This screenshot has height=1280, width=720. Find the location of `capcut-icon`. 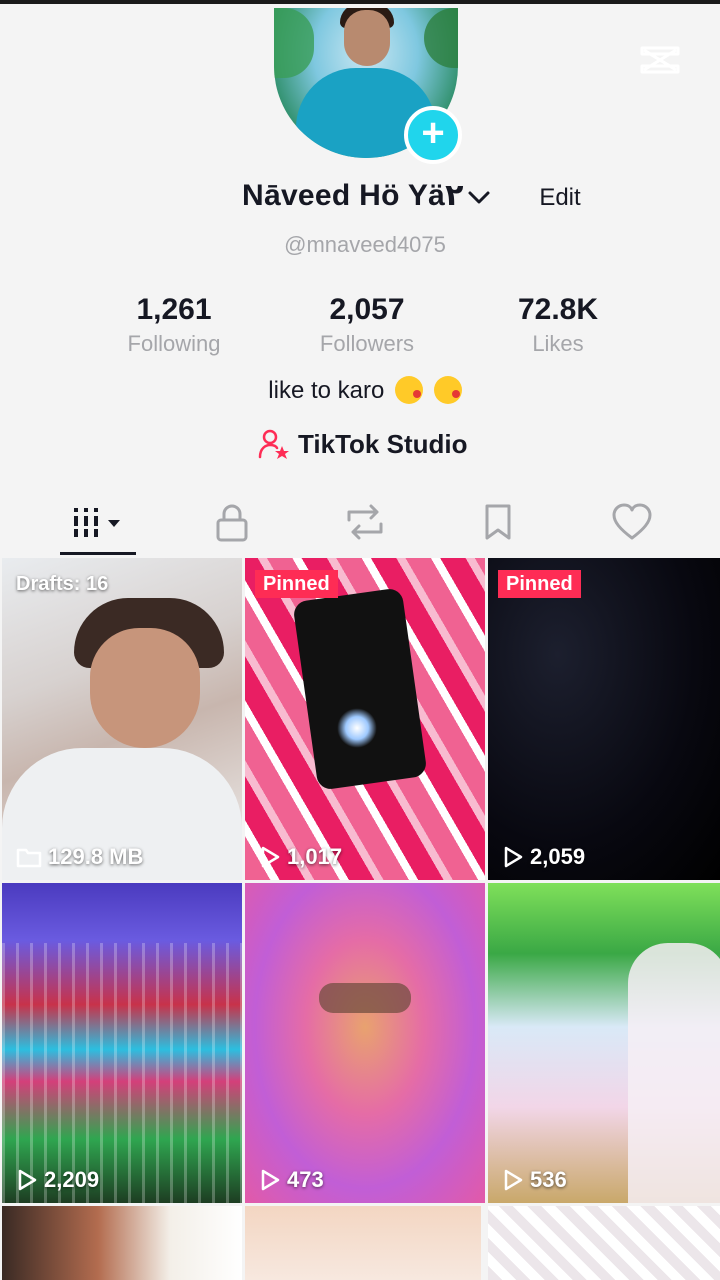

capcut-icon is located at coordinates (660, 60).